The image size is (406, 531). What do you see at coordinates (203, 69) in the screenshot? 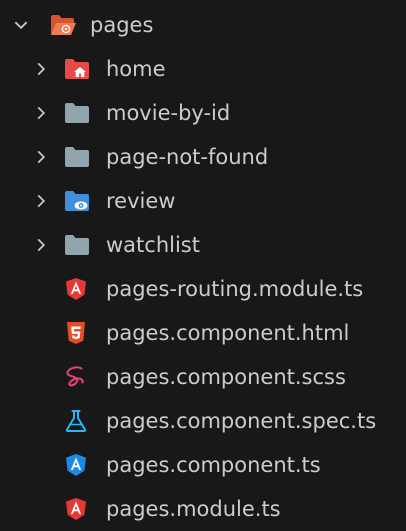
I see `tree-folder-home: home` at bounding box center [203, 69].